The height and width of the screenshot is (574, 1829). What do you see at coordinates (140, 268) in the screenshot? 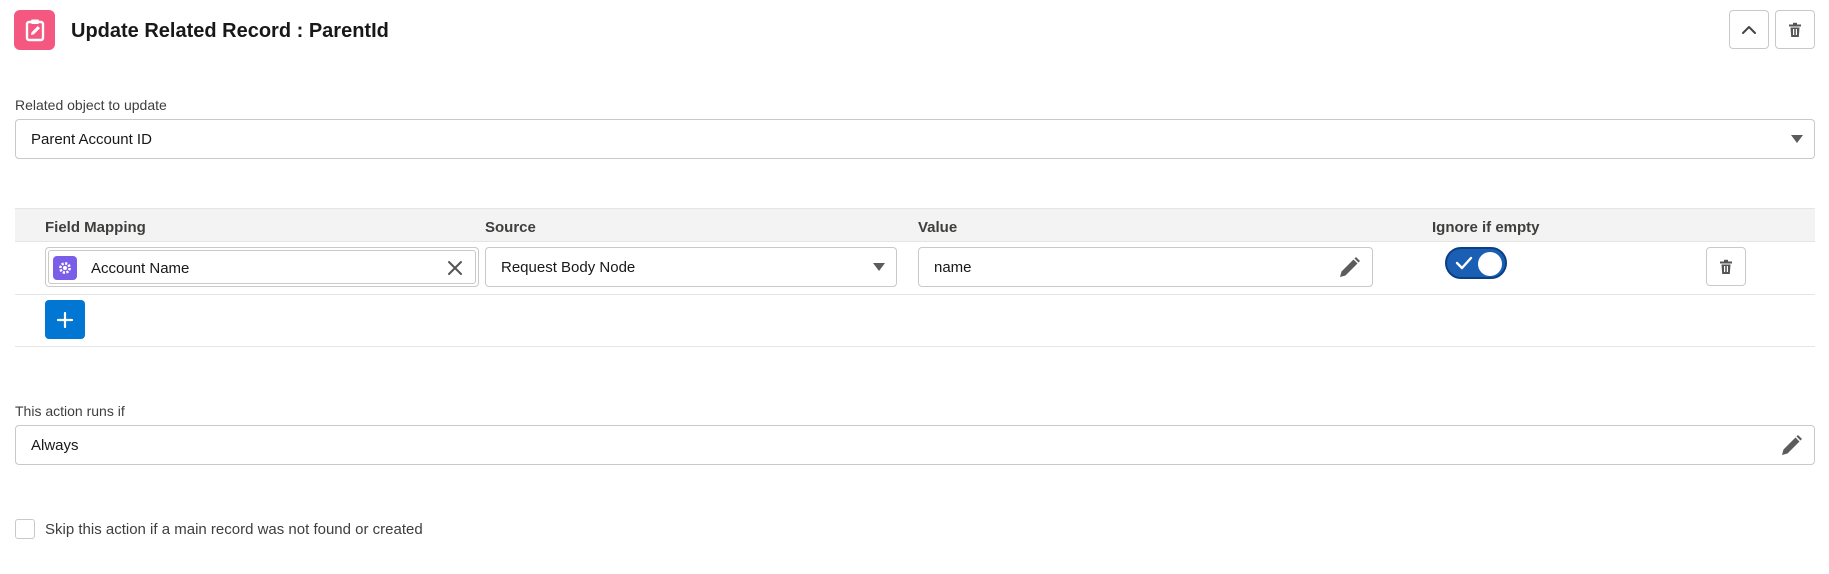
I see `field-pill-label: Account Name` at bounding box center [140, 268].